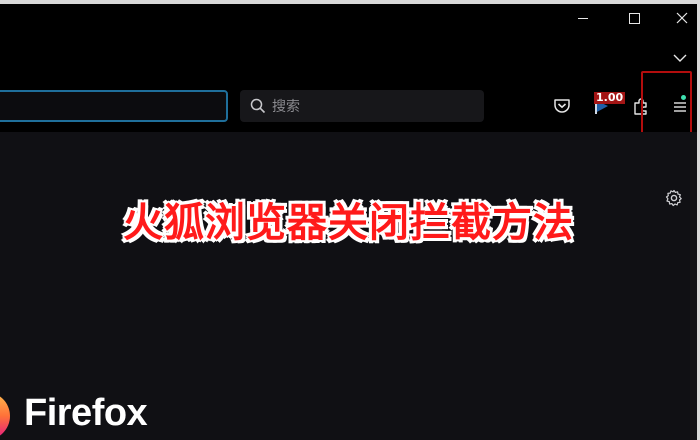 The width and height of the screenshot is (700, 440). What do you see at coordinates (610, 97) in the screenshot?
I see `extension-badge: 1.00` at bounding box center [610, 97].